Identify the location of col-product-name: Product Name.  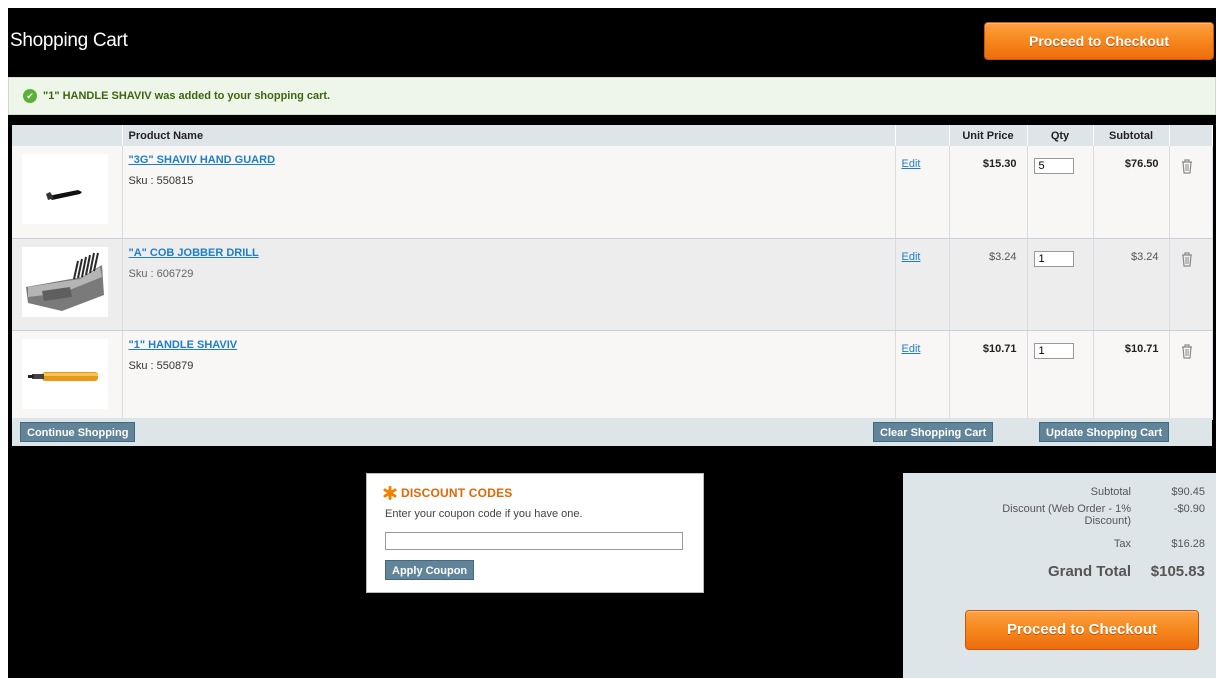
(509, 135).